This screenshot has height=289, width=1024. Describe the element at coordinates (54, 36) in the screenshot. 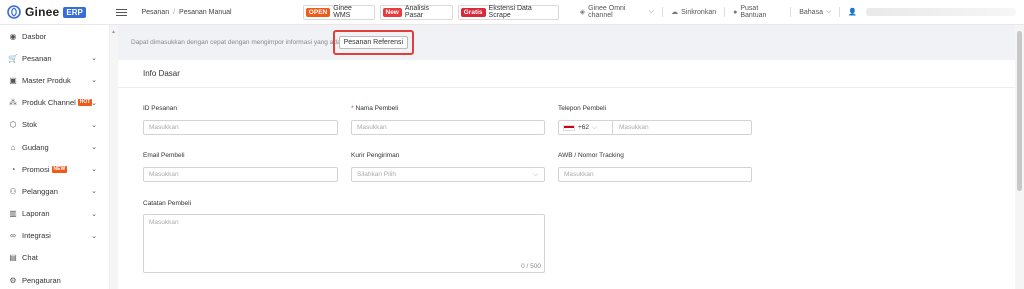

I see `sidebar-item-dasbor: ◉ Dasbor` at that location.